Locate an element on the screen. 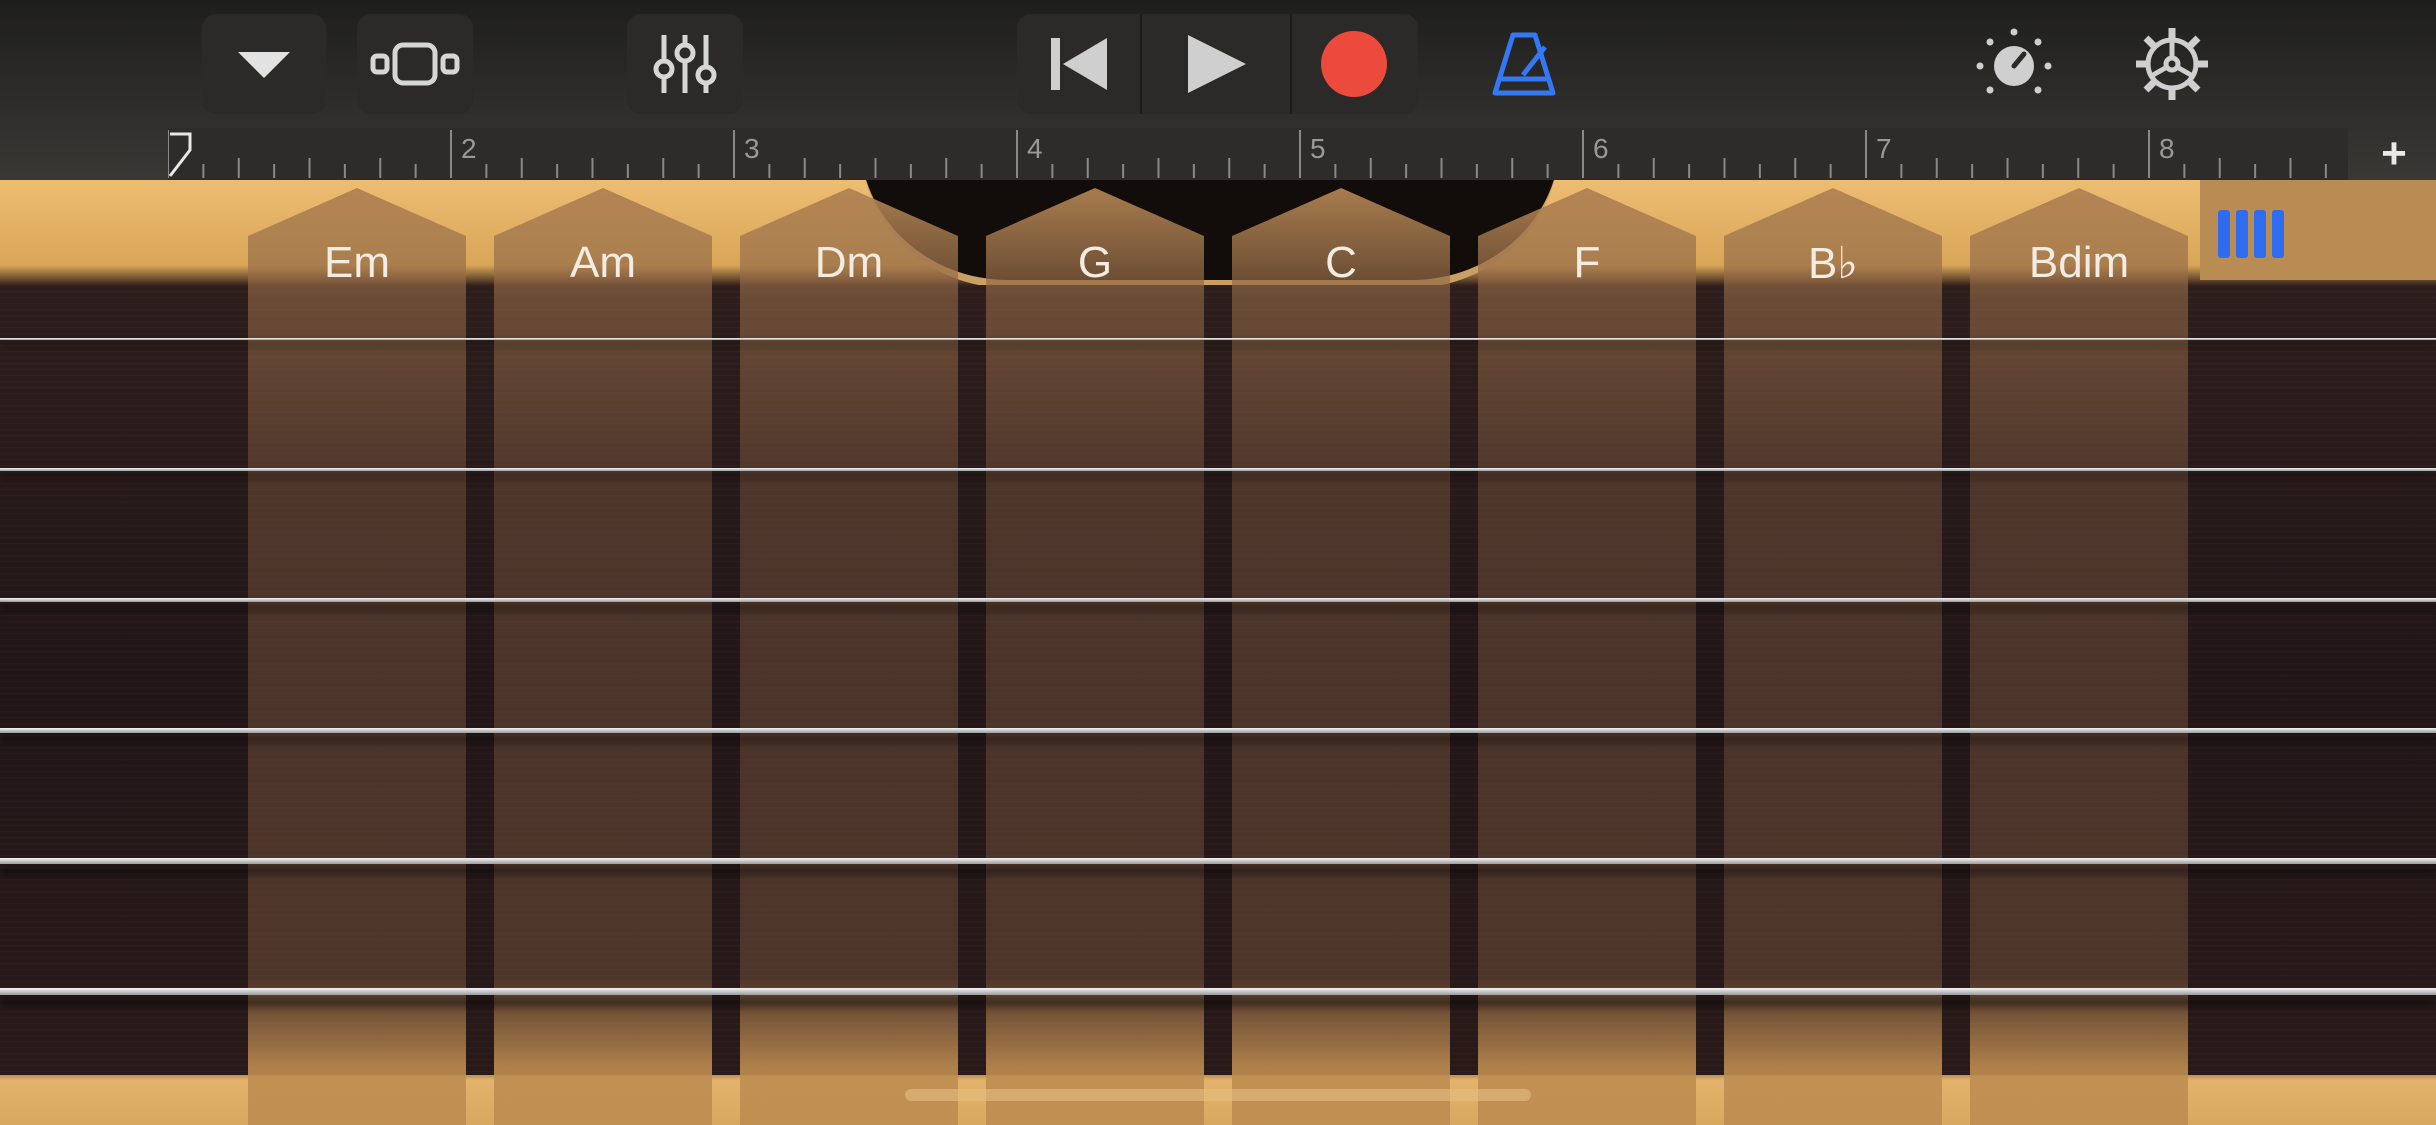 The width and height of the screenshot is (2436, 1125). chord-label: Bdim is located at coordinates (2079, 262).